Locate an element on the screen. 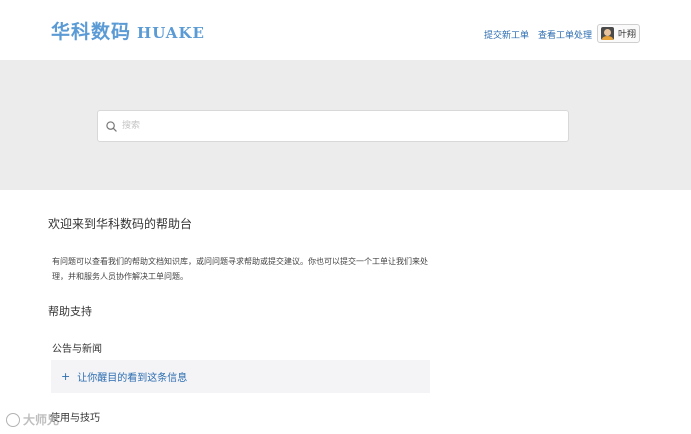  news-item-label: 让你醒目的看到这条信息 is located at coordinates (132, 378).